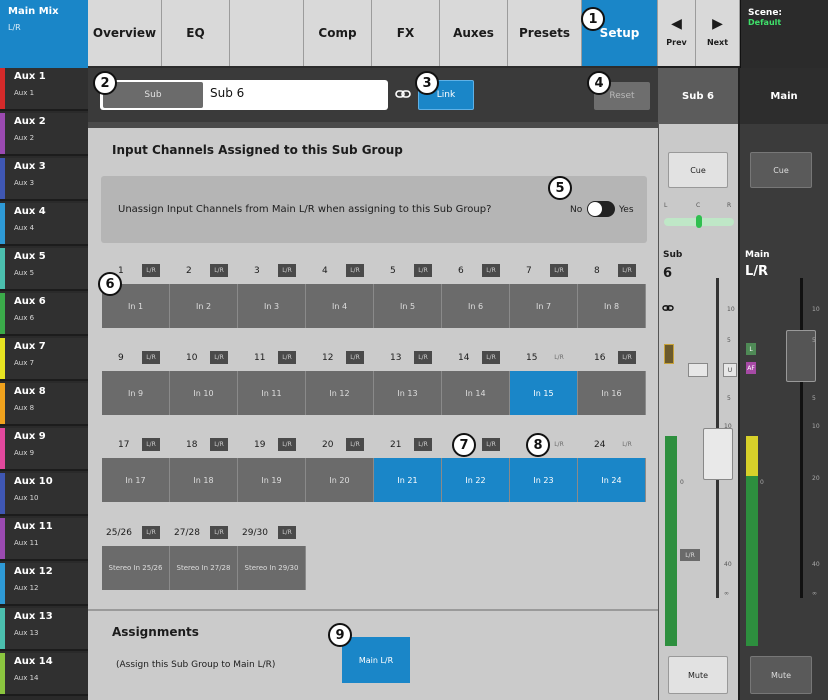 This screenshot has height=700, width=828. I want to click on sidebar-item-aux-8: Aux 8 Aux 8, so click(44, 404).